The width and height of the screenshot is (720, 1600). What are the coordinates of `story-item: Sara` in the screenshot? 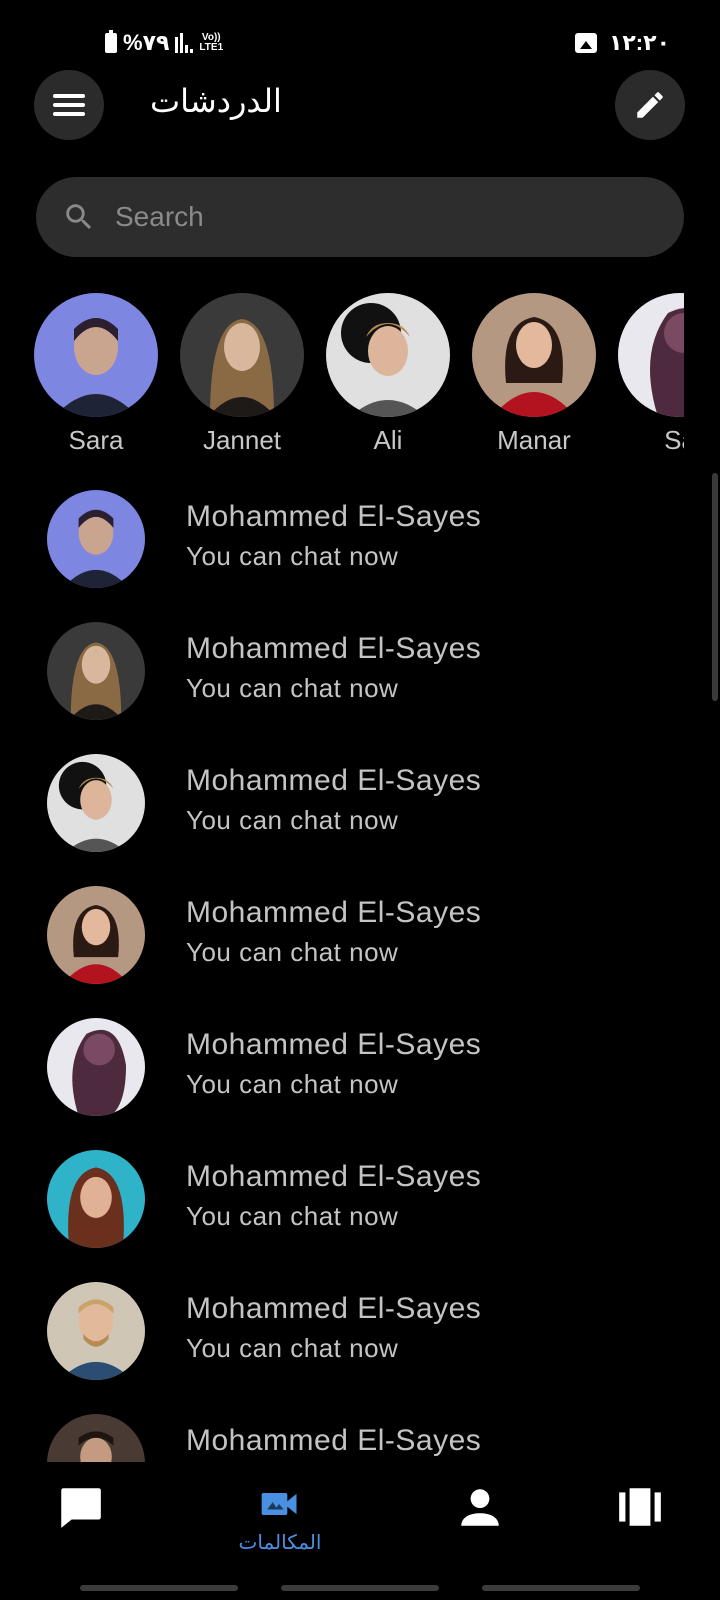 It's located at (96, 374).